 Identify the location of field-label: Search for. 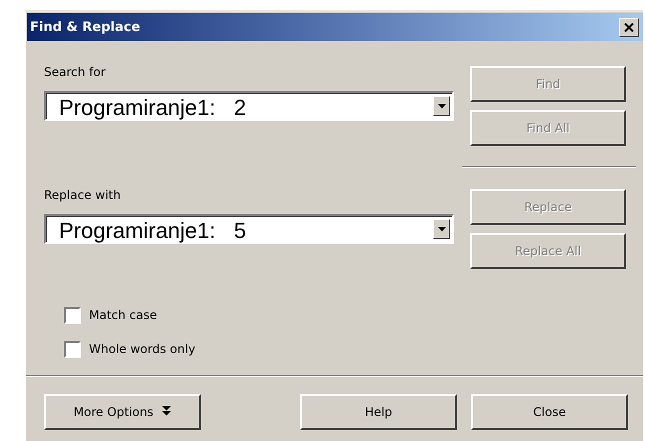
(75, 72).